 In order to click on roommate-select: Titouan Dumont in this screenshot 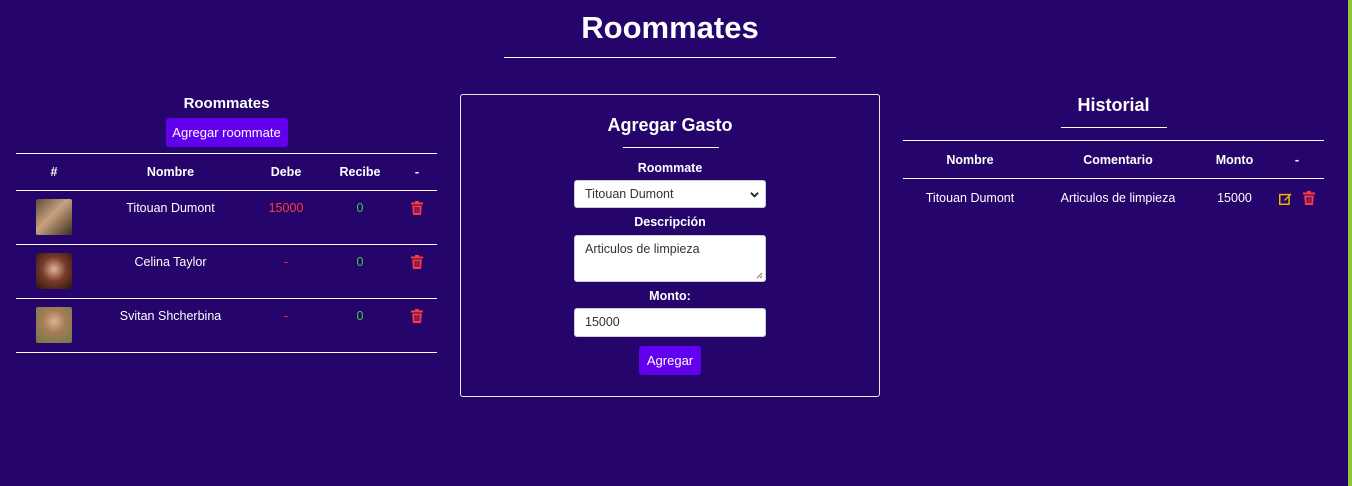, I will do `click(670, 194)`.